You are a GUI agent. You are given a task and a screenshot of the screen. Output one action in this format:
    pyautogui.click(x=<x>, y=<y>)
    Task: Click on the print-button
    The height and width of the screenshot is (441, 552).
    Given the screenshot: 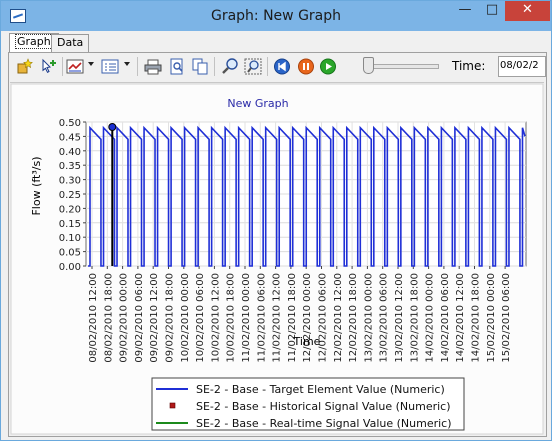 What is the action you would take?
    pyautogui.click(x=153, y=66)
    